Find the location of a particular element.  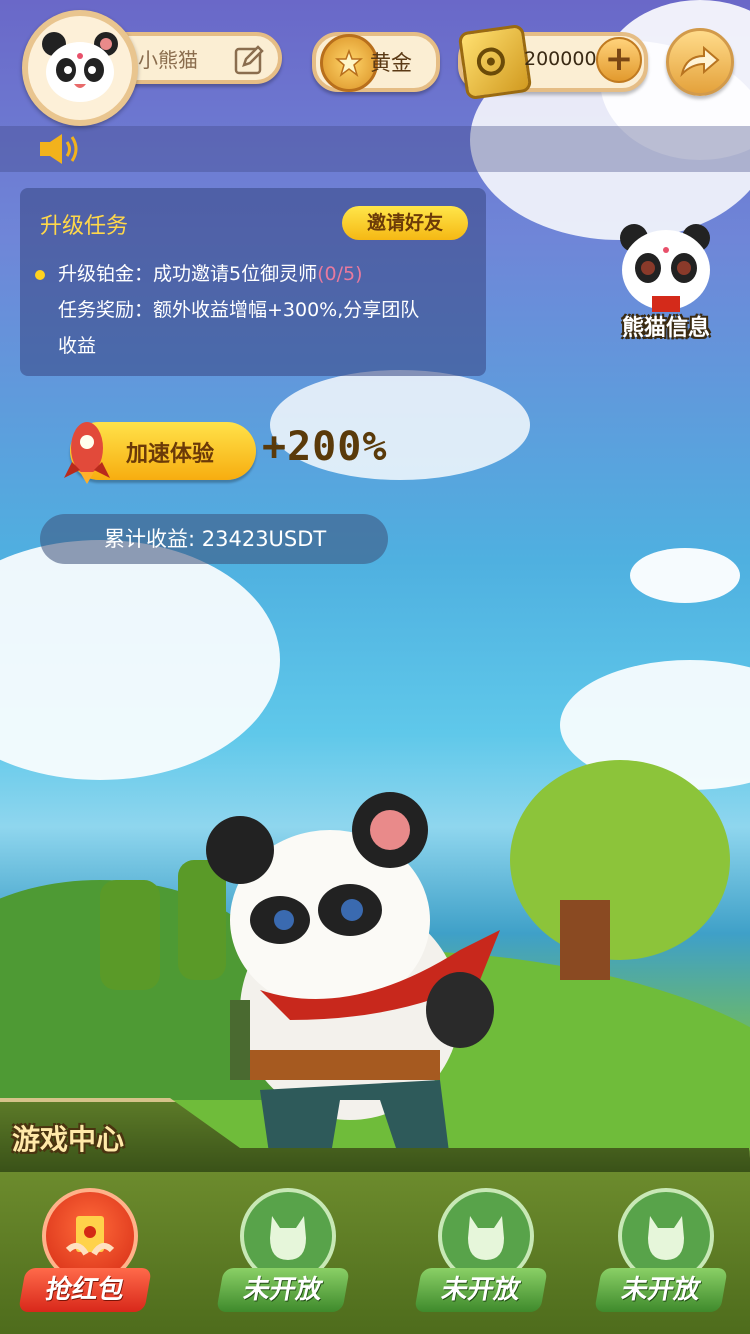

username: 小熊猫 is located at coordinates (168, 59).